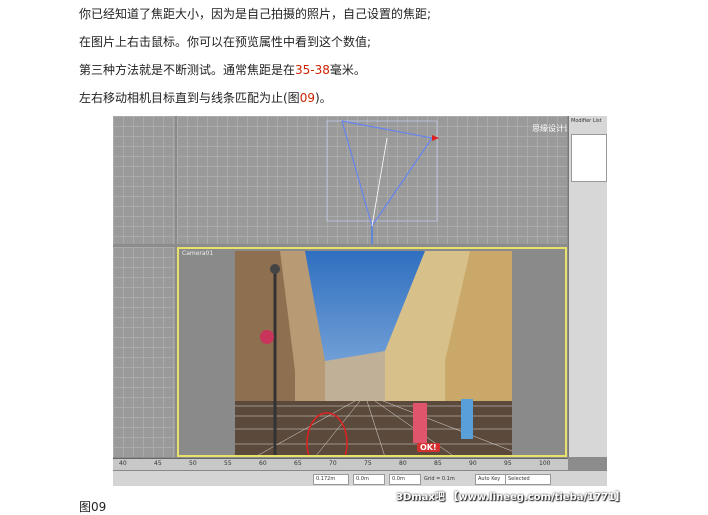 Image resolution: width=708 pixels, height=515 pixels. What do you see at coordinates (198, 253) in the screenshot?
I see `viewport-label: Camera01` at bounding box center [198, 253].